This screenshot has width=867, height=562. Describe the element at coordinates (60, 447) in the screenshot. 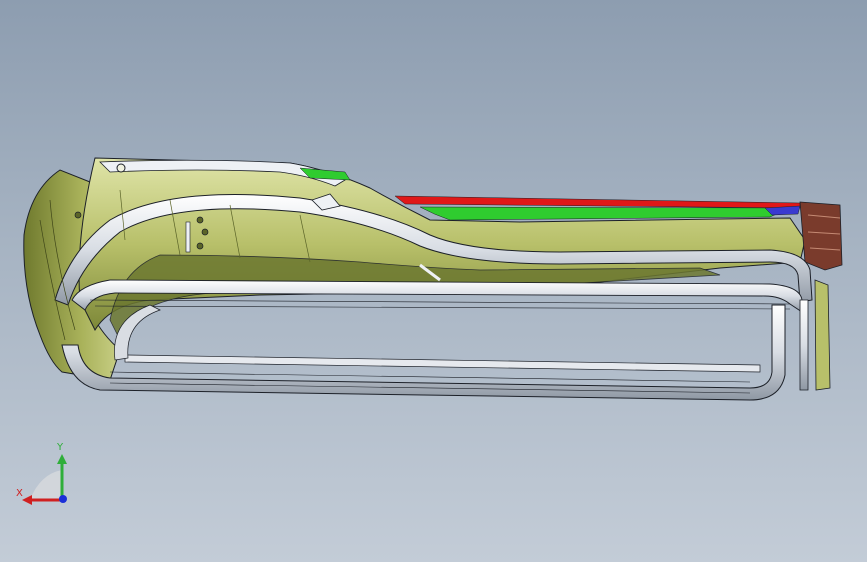

I see `axis-y-label: Y` at that location.